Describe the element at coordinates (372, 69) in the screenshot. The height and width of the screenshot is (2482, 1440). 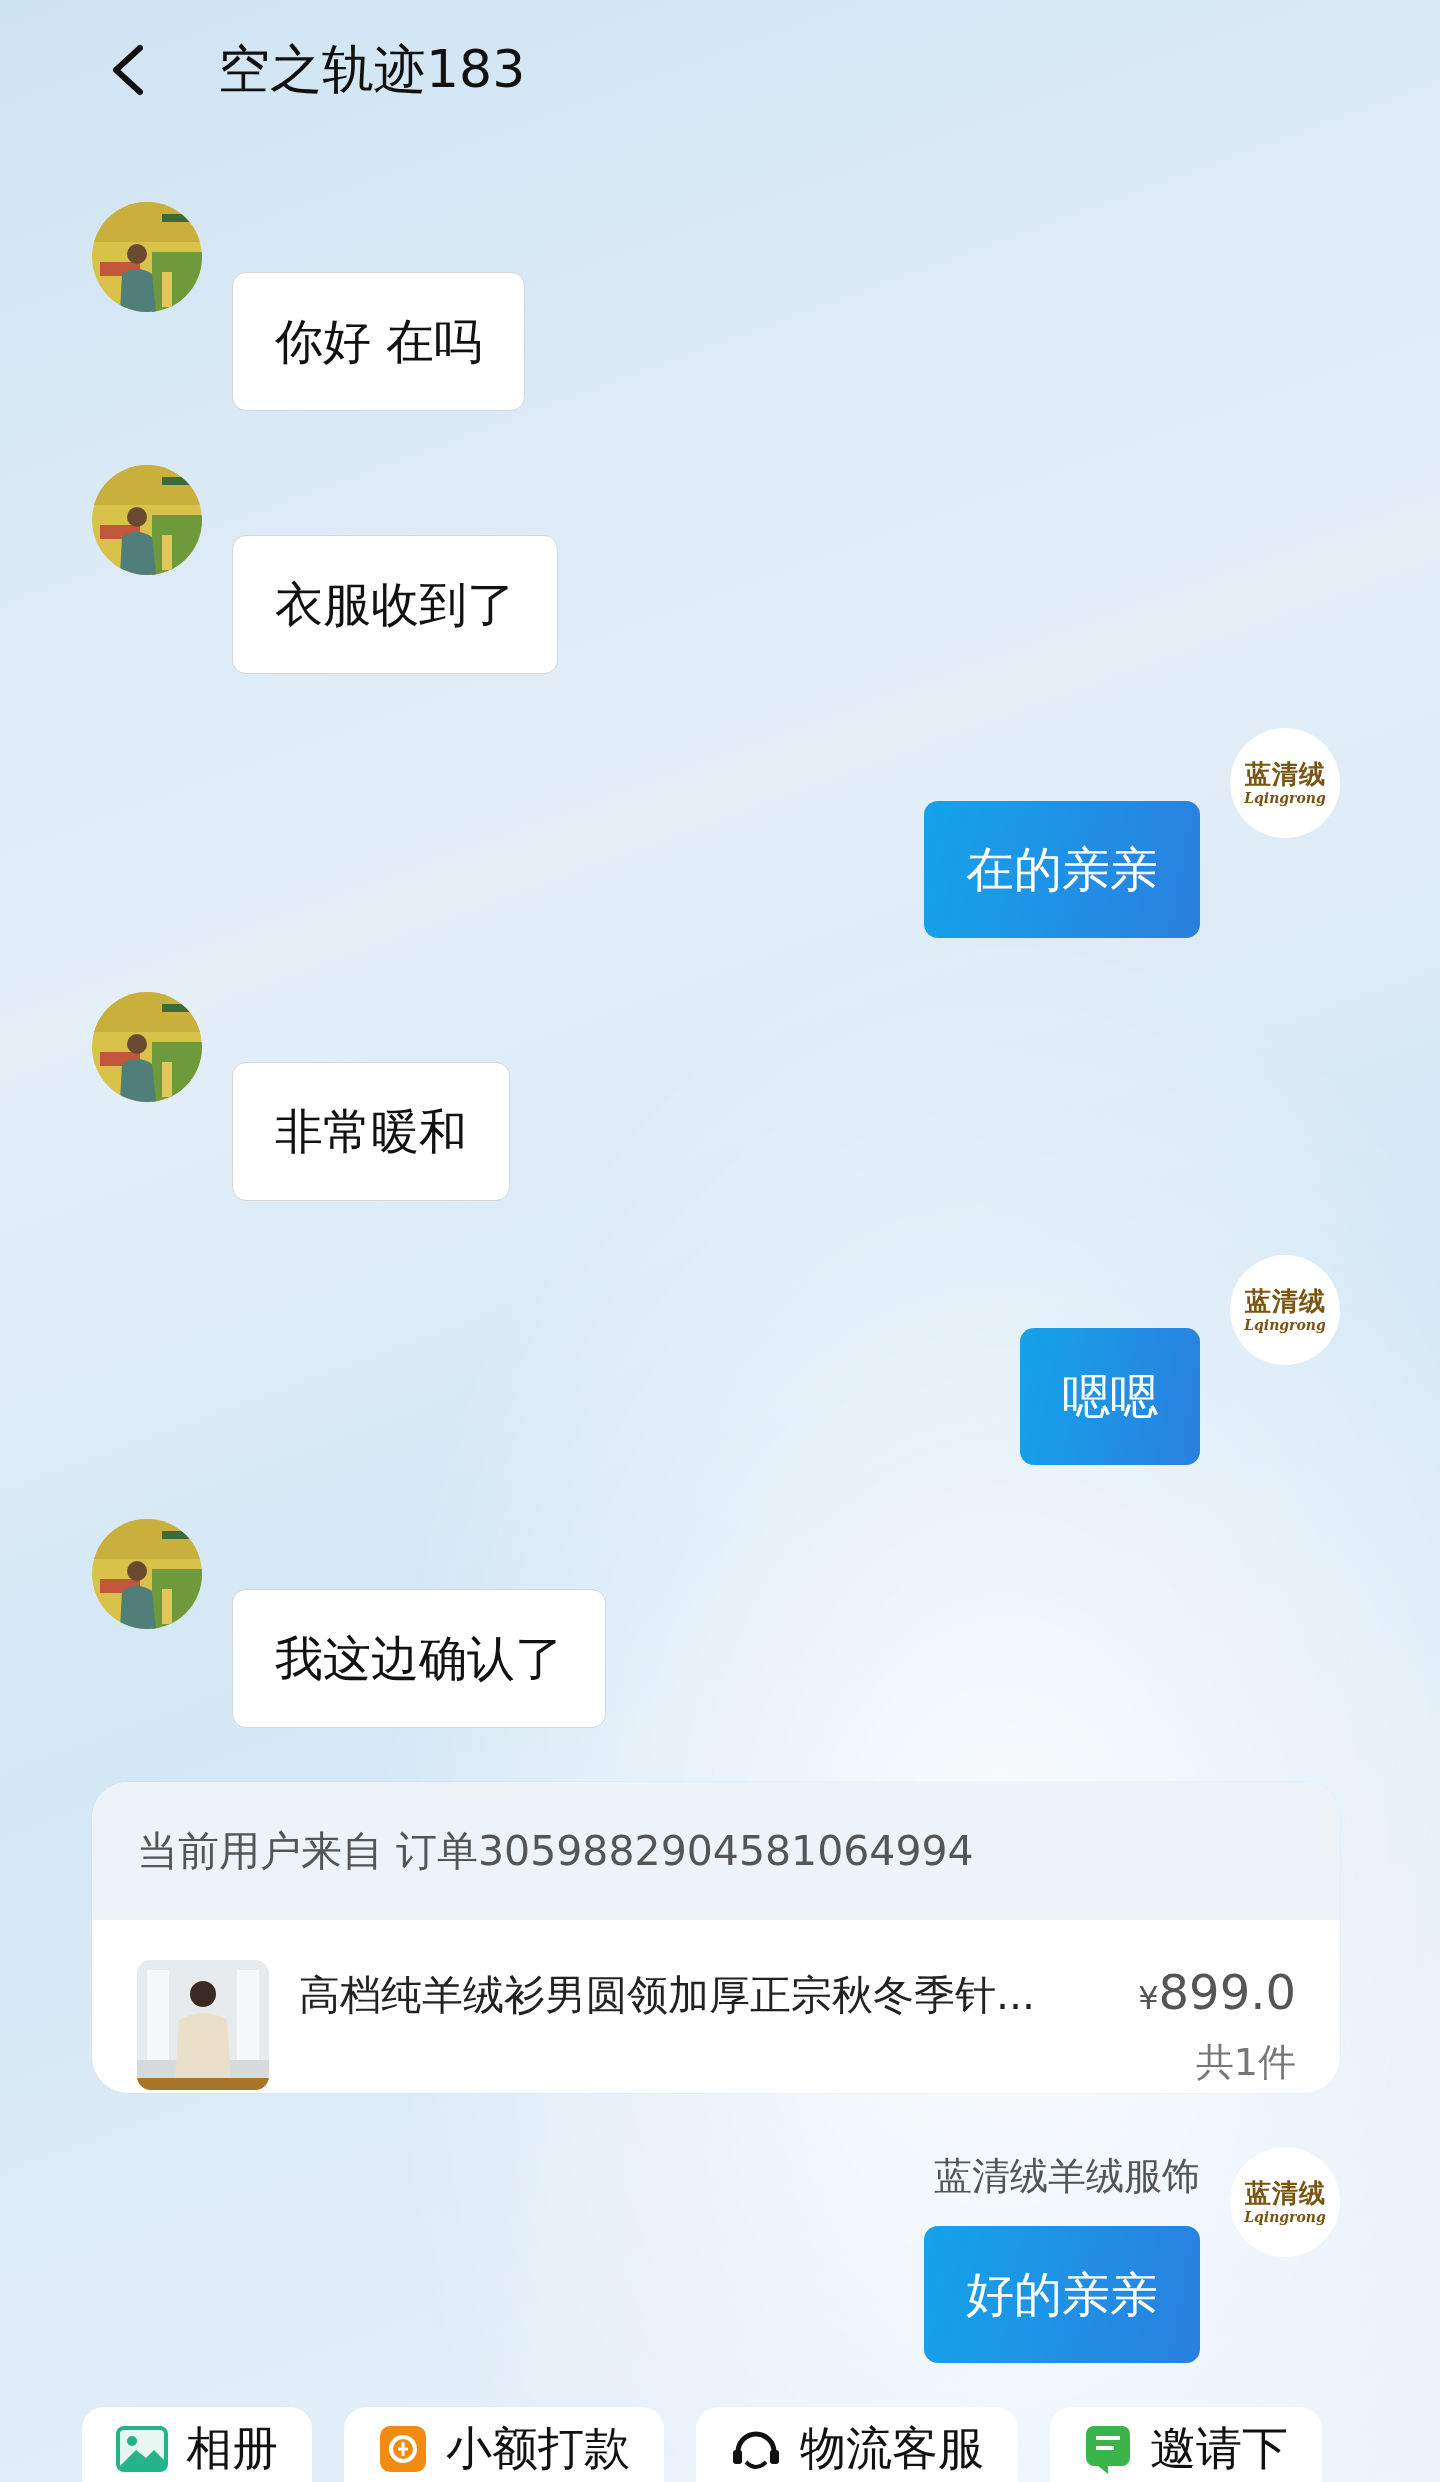
I see `chat-title: 空之轨迹183` at that location.